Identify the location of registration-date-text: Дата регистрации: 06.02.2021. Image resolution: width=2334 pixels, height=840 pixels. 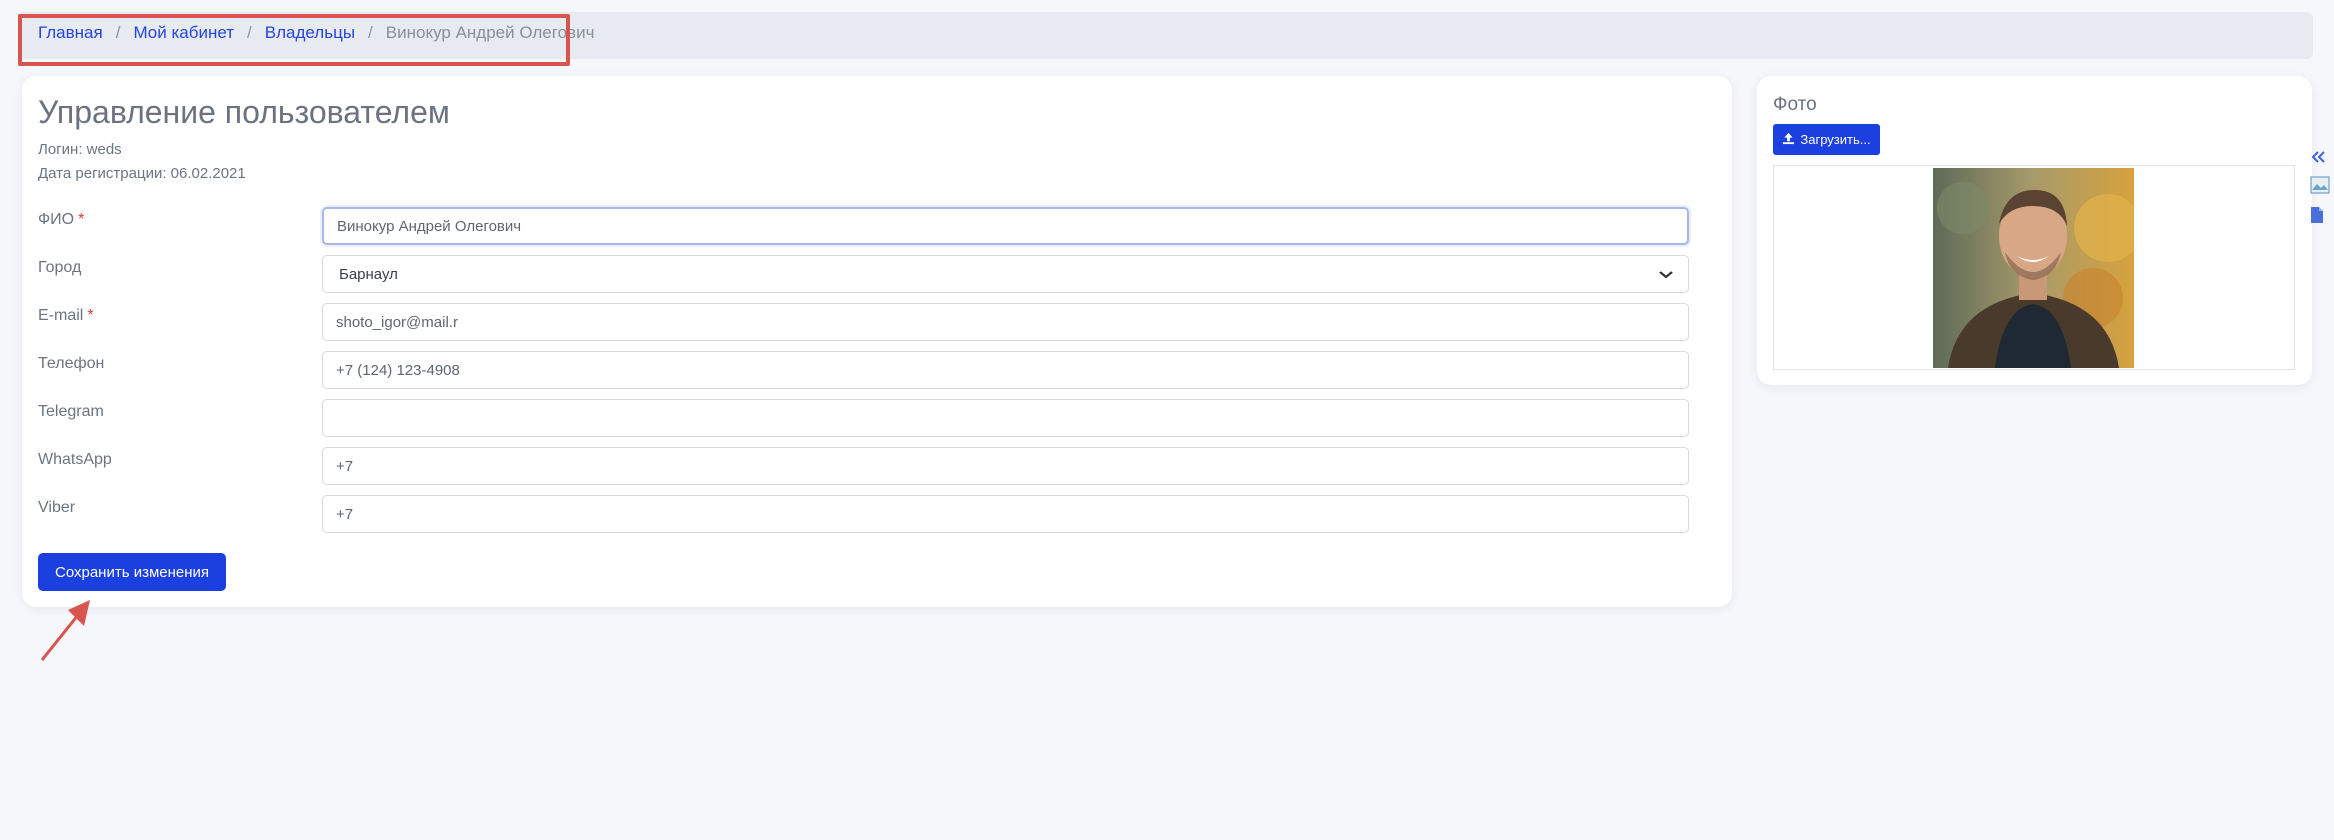
(142, 173).